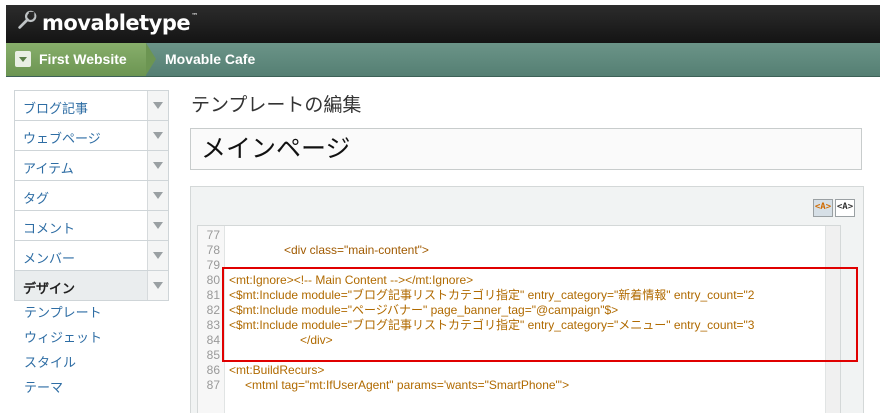 The image size is (886, 418). Describe the element at coordinates (23, 59) in the screenshot. I see `dropdown-icon` at that location.